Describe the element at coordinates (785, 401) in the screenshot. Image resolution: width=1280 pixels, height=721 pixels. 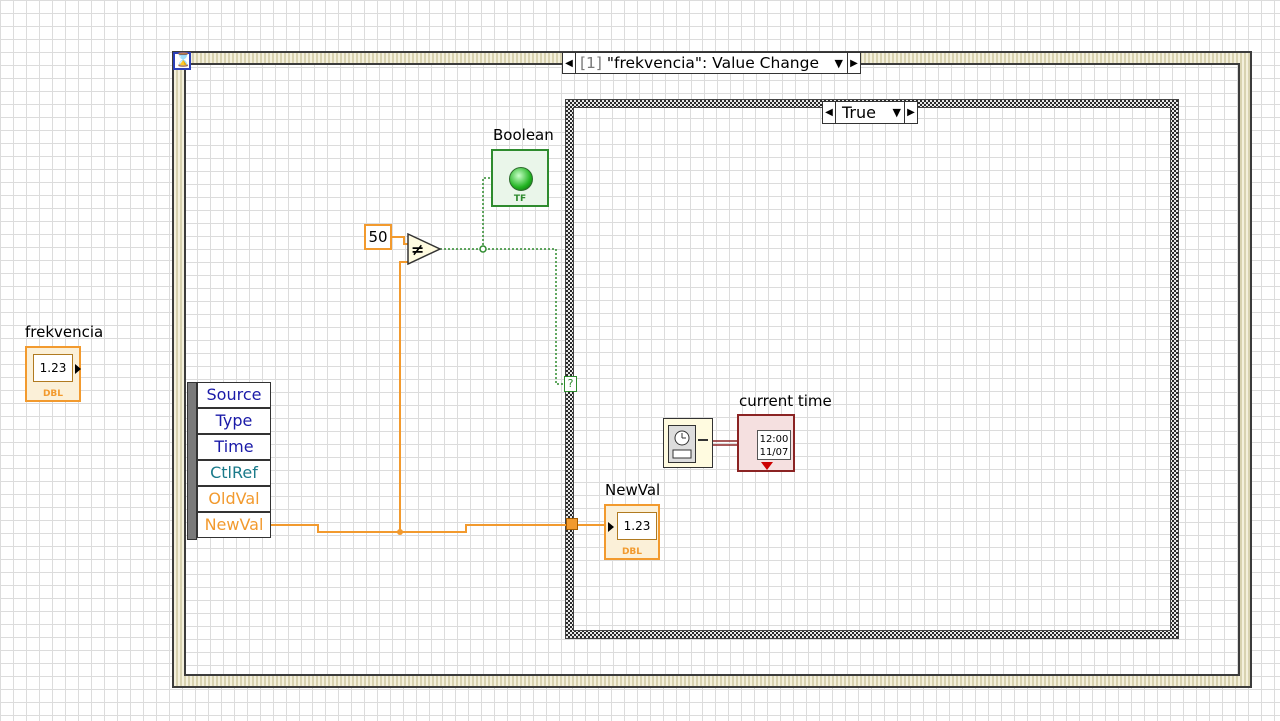
I see `current-time-label: current time` at that location.